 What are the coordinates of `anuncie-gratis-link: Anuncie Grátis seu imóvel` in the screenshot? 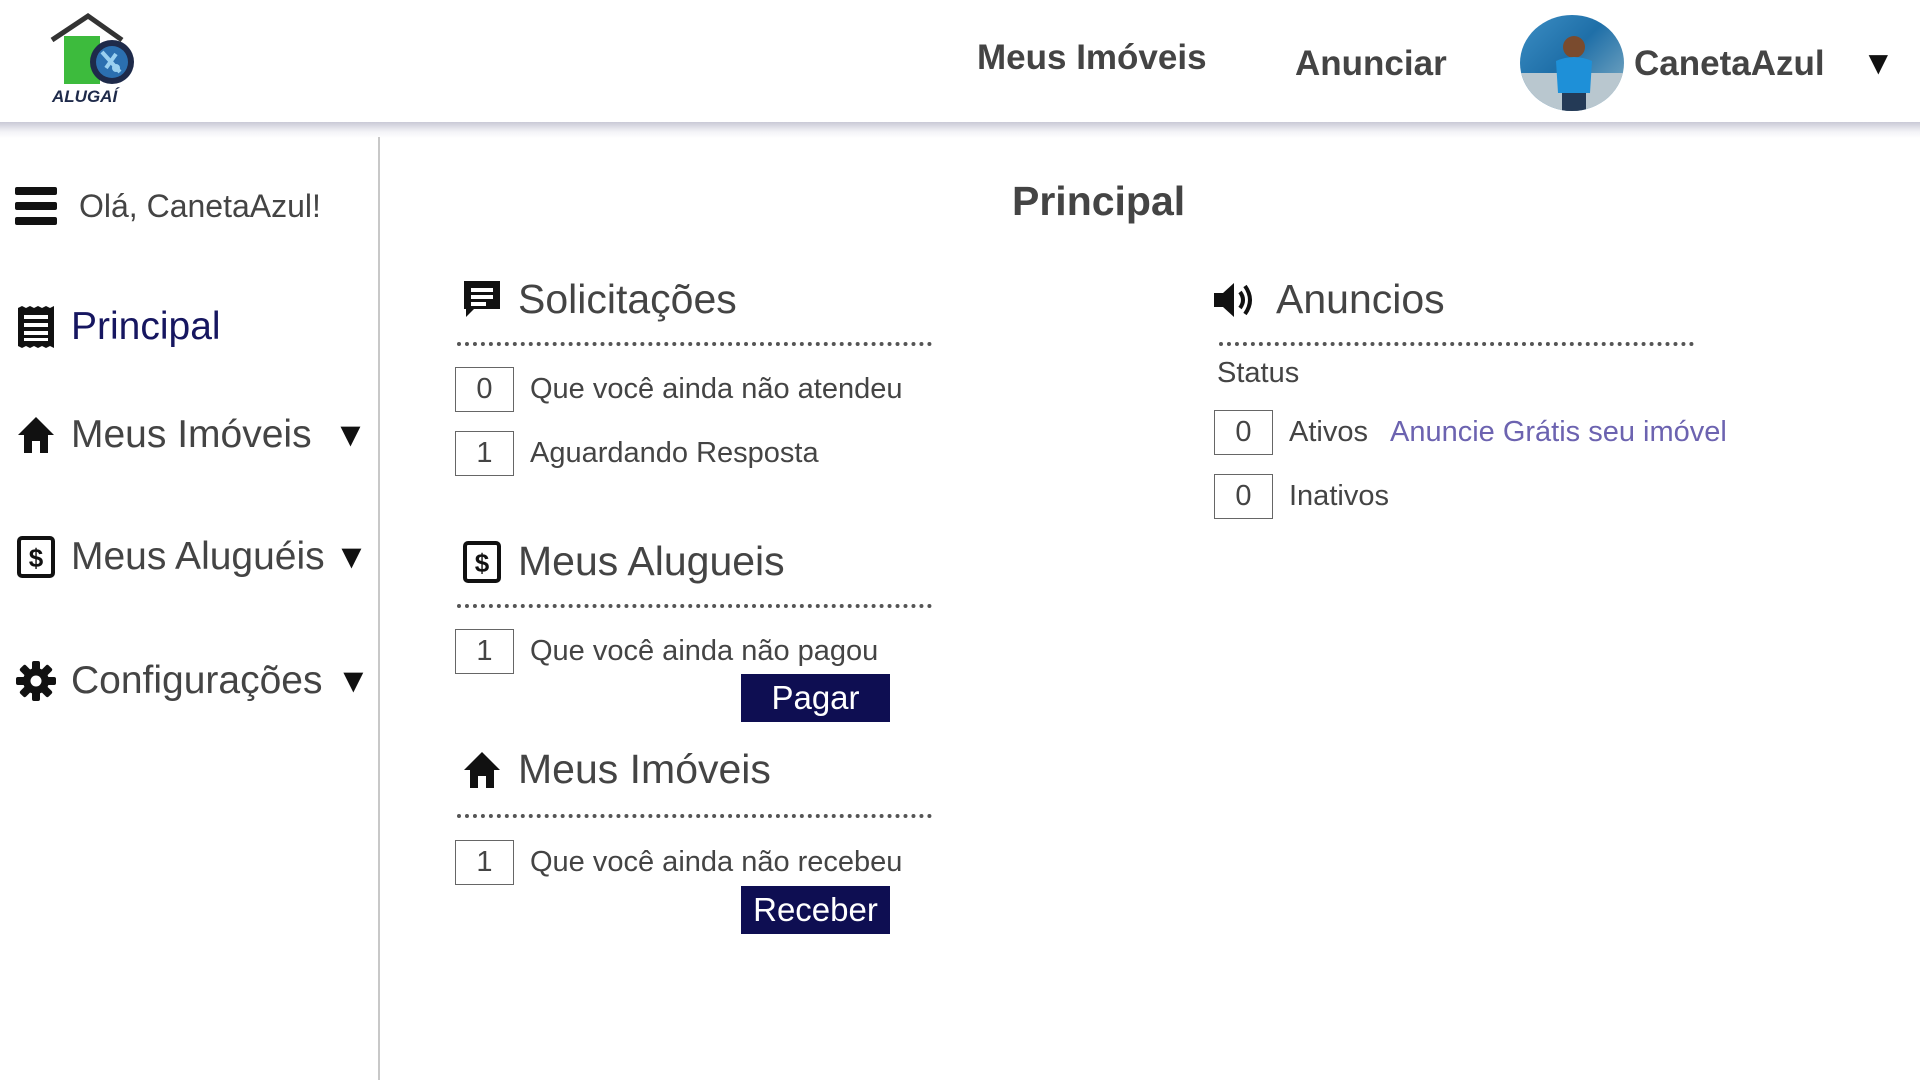 It's located at (1558, 432).